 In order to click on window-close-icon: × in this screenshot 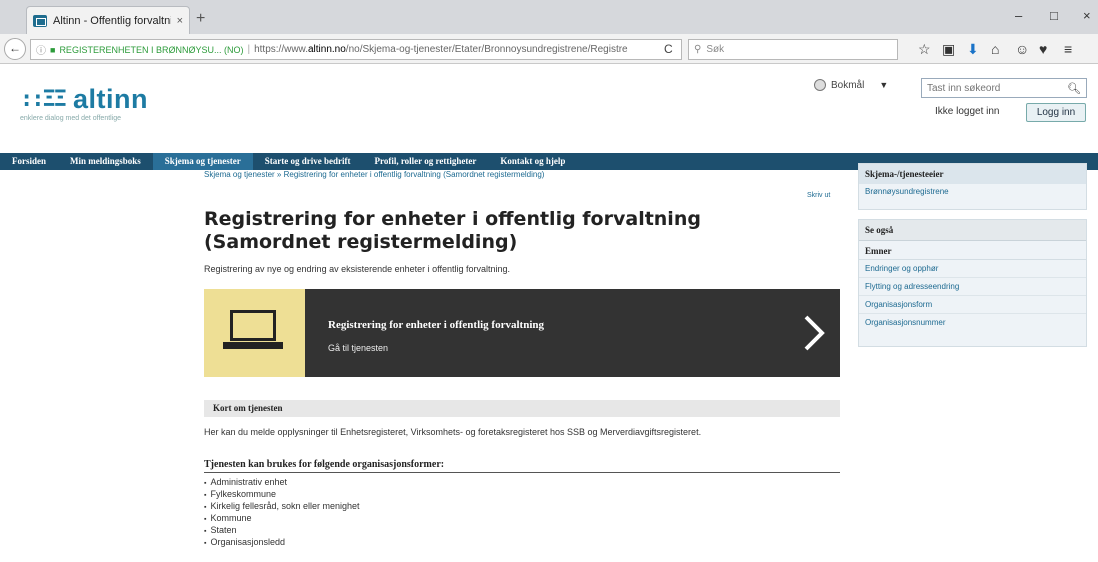, I will do `click(1087, 15)`.